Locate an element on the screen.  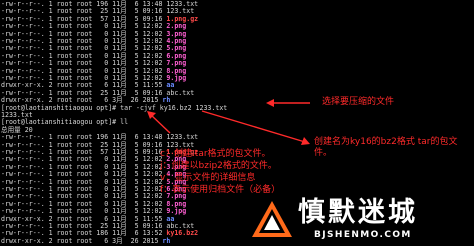
terminal-line: drwxr-xr-x. 2 root root 6 3月 26 2015 rh is located at coordinates (85, 241).